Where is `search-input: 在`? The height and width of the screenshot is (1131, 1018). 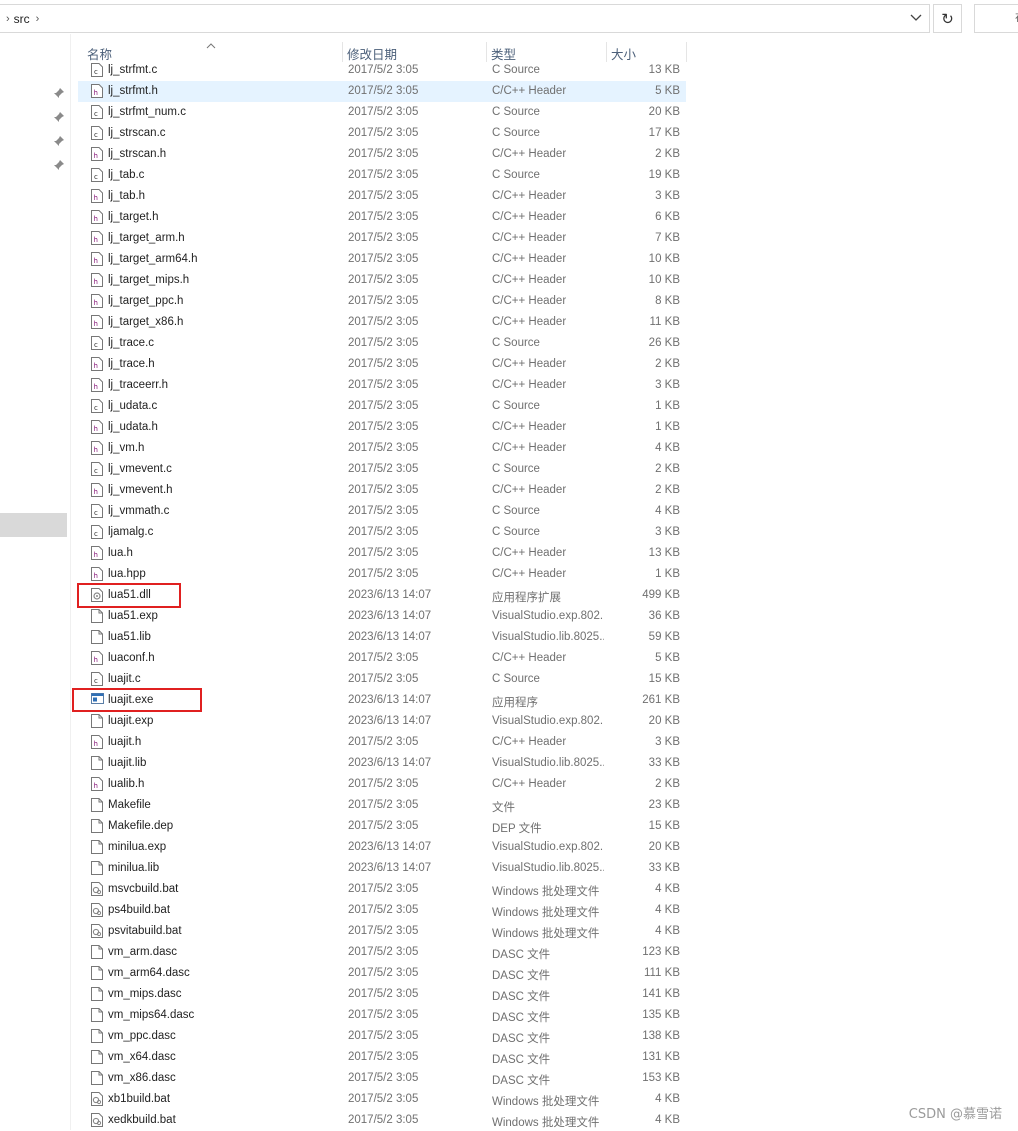
search-input: 在 is located at coordinates (996, 18).